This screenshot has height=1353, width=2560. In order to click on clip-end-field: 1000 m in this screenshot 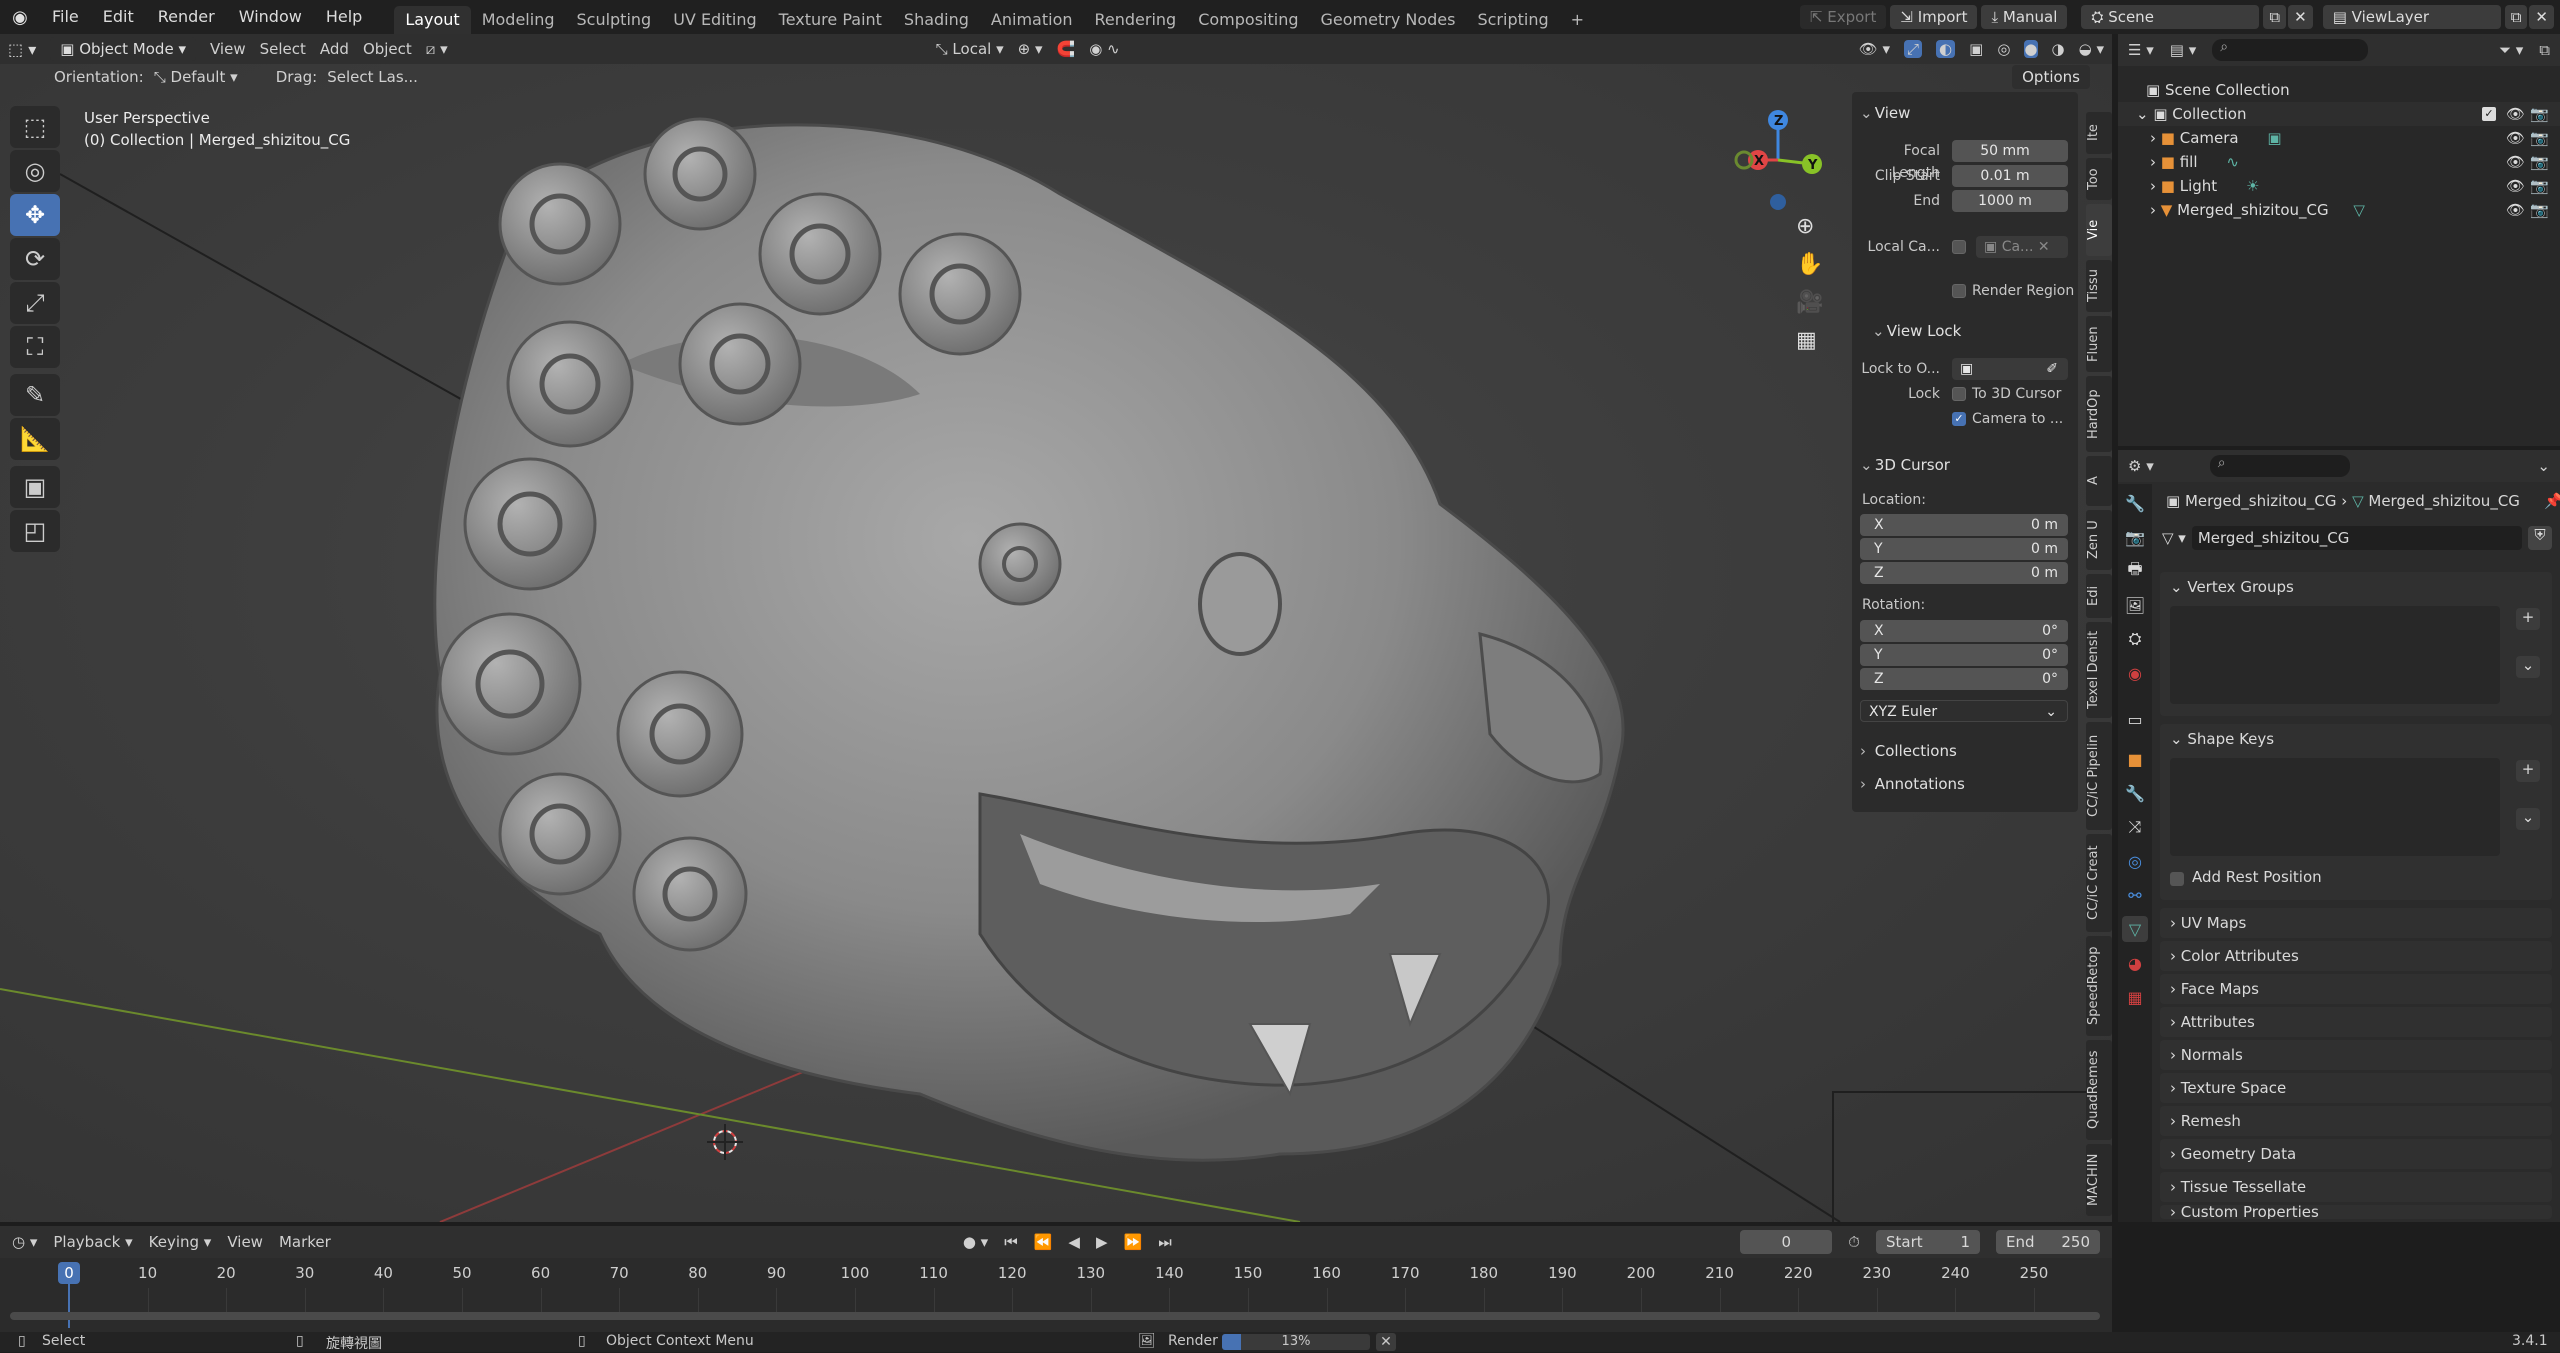, I will do `click(2010, 201)`.